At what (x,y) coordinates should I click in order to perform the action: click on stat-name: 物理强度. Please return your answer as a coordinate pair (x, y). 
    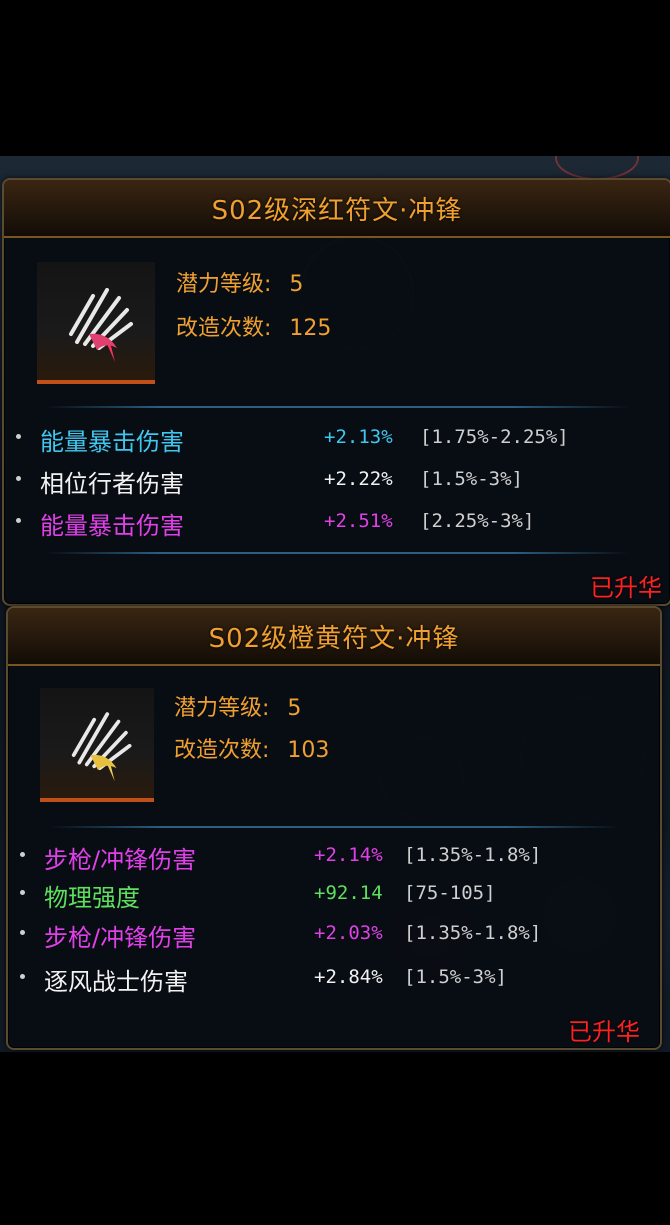
    Looking at the image, I should click on (92, 898).